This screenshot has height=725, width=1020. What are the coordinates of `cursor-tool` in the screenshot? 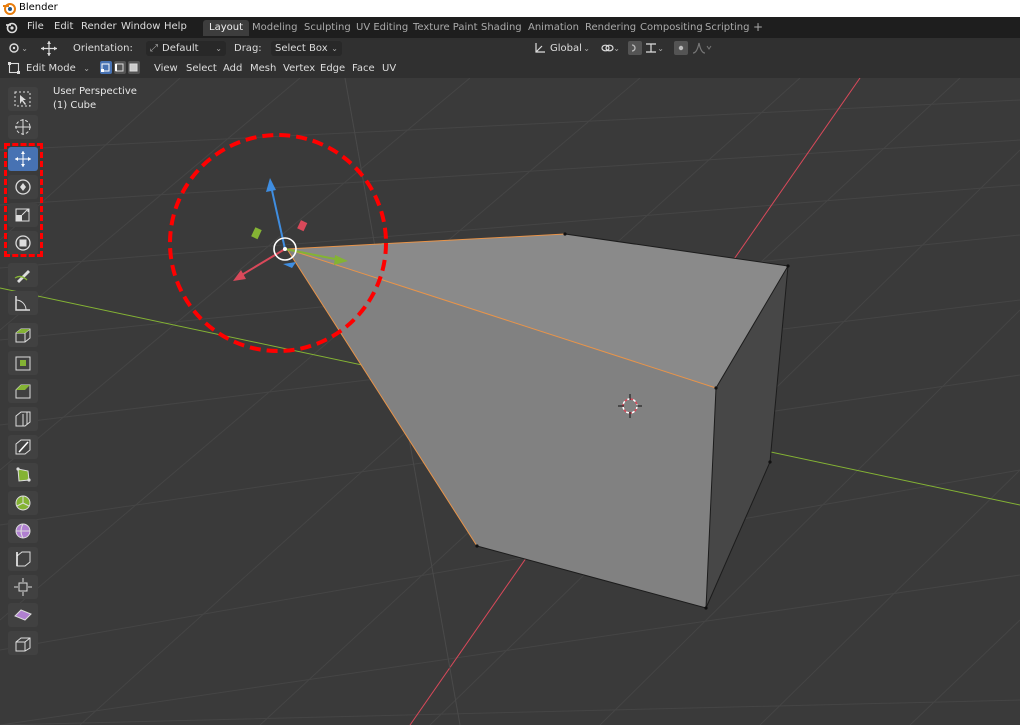 It's located at (23, 127).